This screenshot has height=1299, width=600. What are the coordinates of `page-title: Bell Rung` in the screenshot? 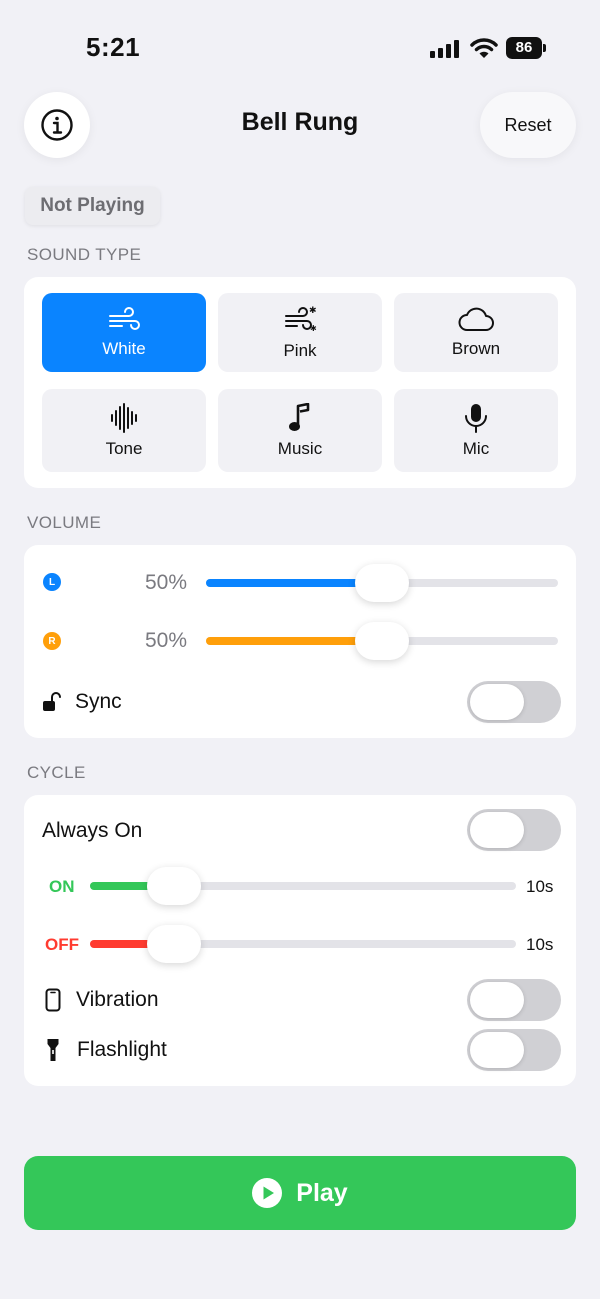 It's located at (300, 122).